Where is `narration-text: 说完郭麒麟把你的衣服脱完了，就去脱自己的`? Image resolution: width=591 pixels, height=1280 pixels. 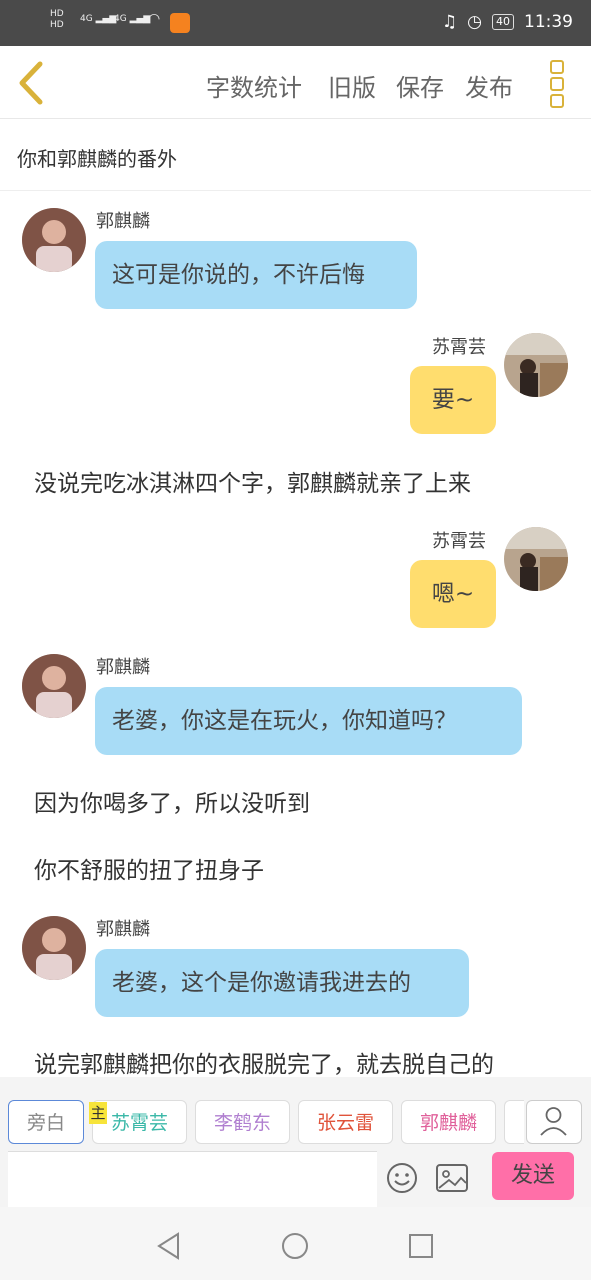
narration-text: 说完郭麒麟把你的衣服脱完了，就去脱自己的 is located at coordinates (264, 1062).